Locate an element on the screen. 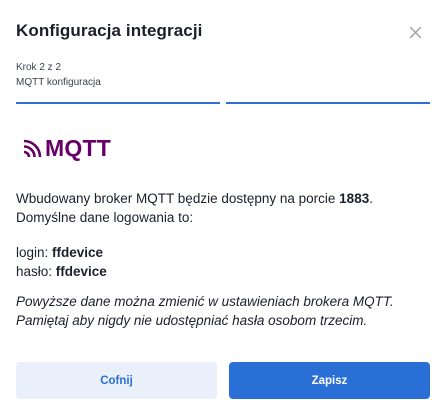  login-value: ffdevice is located at coordinates (78, 252).